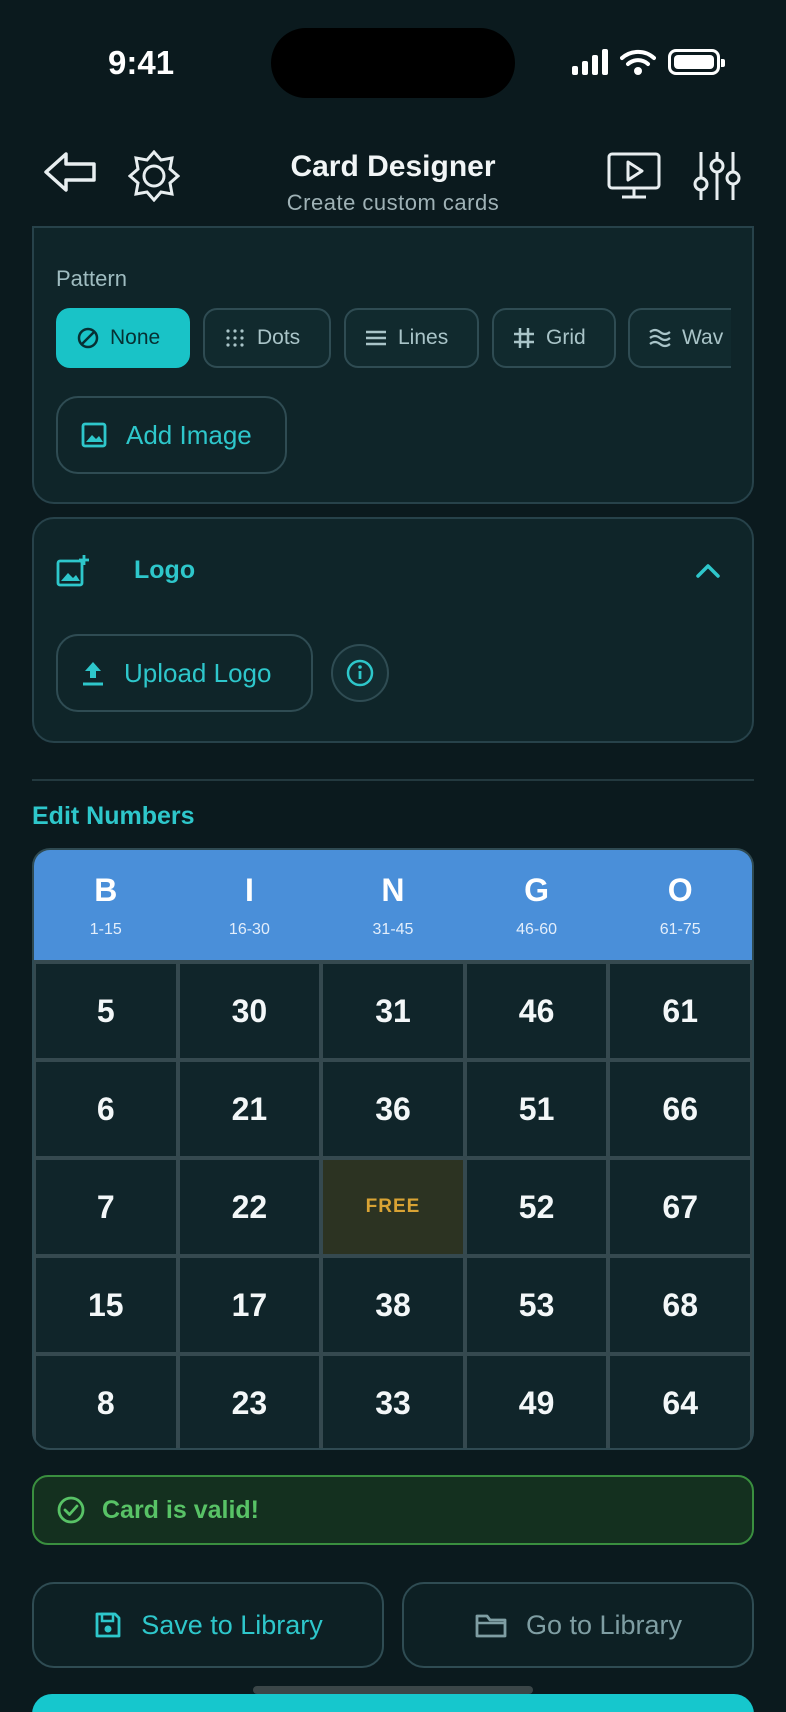  I want to click on pattern-chip-dots: Dots, so click(267, 338).